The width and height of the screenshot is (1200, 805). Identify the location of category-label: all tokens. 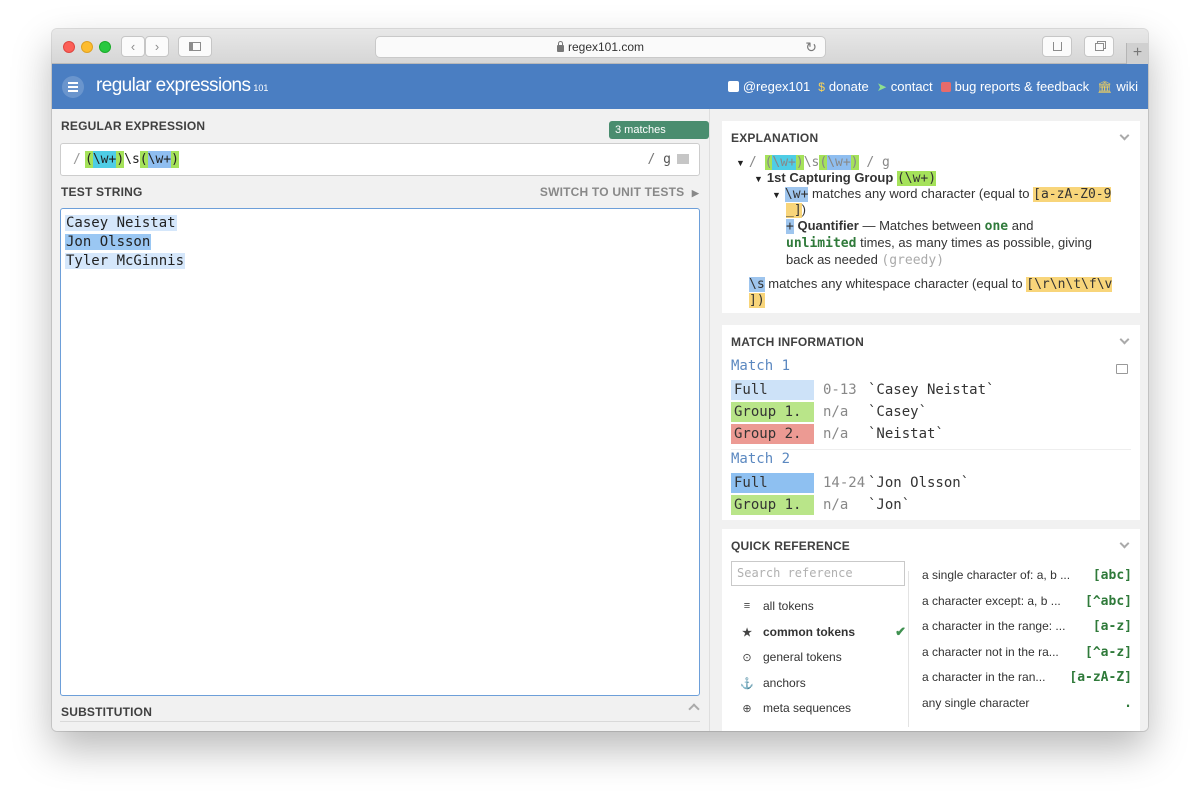
(788, 606).